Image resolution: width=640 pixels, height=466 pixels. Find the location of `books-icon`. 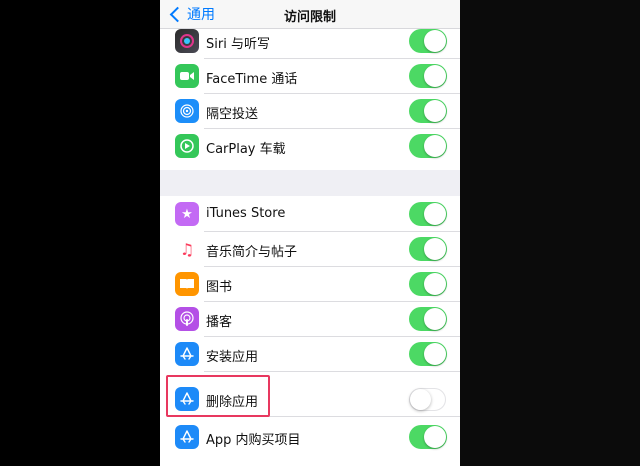

books-icon is located at coordinates (187, 284).